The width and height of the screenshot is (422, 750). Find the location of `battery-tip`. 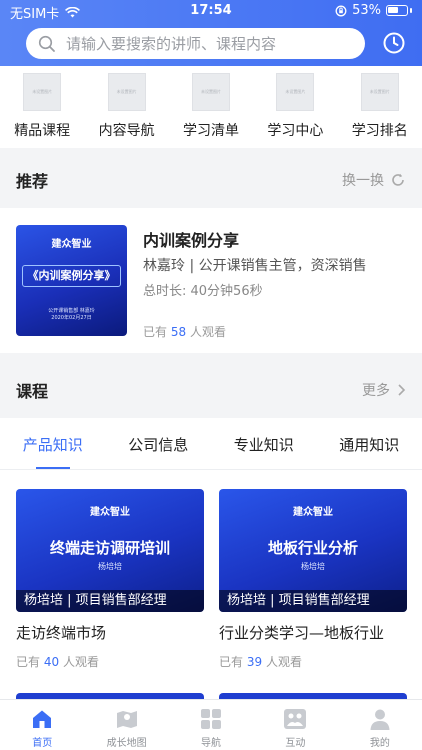

battery-tip is located at coordinates (411, 10).